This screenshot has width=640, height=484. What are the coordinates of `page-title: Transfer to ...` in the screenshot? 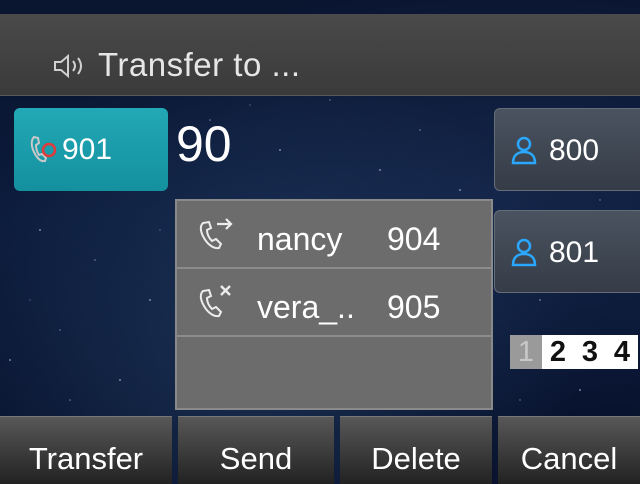 It's located at (199, 64).